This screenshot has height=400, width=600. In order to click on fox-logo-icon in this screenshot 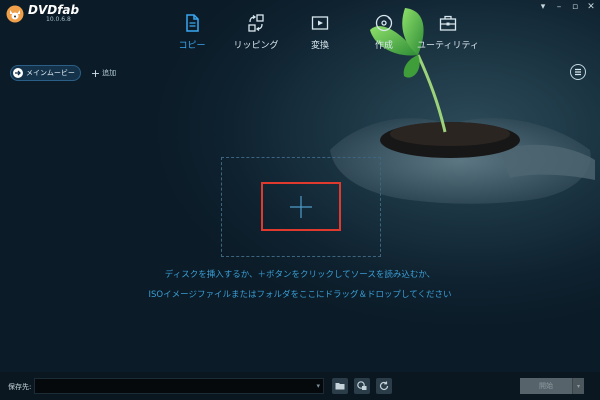, I will do `click(15, 14)`.